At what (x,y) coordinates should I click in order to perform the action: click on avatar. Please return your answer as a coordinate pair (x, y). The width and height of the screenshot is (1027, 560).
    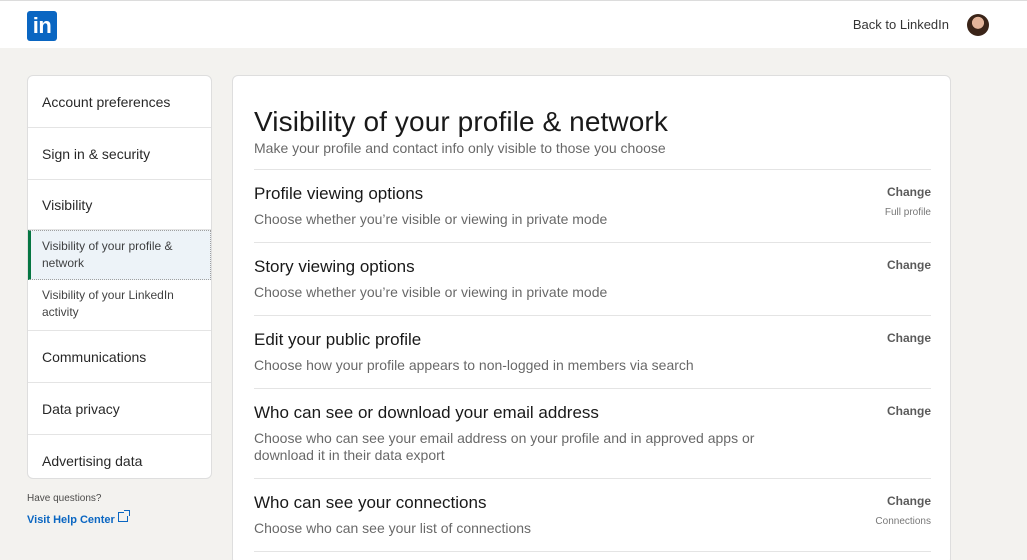
    Looking at the image, I should click on (978, 25).